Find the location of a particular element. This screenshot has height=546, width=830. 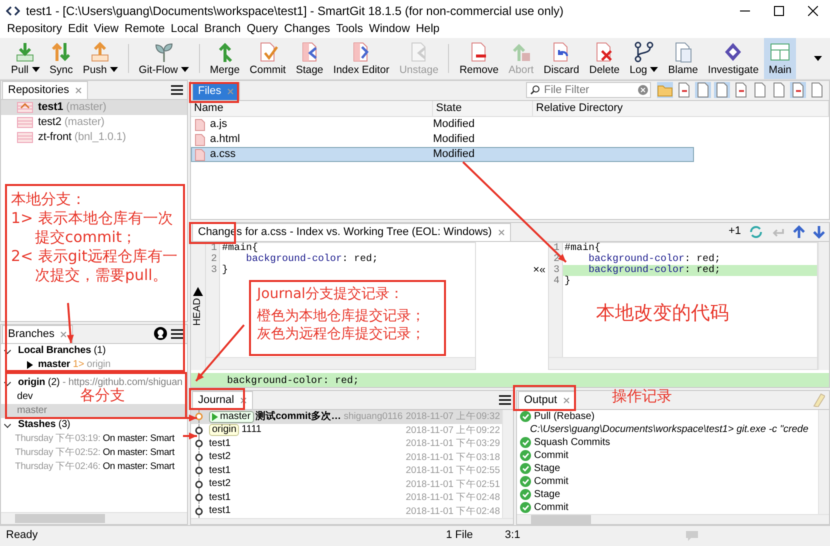

maximize-icon is located at coordinates (779, 11).